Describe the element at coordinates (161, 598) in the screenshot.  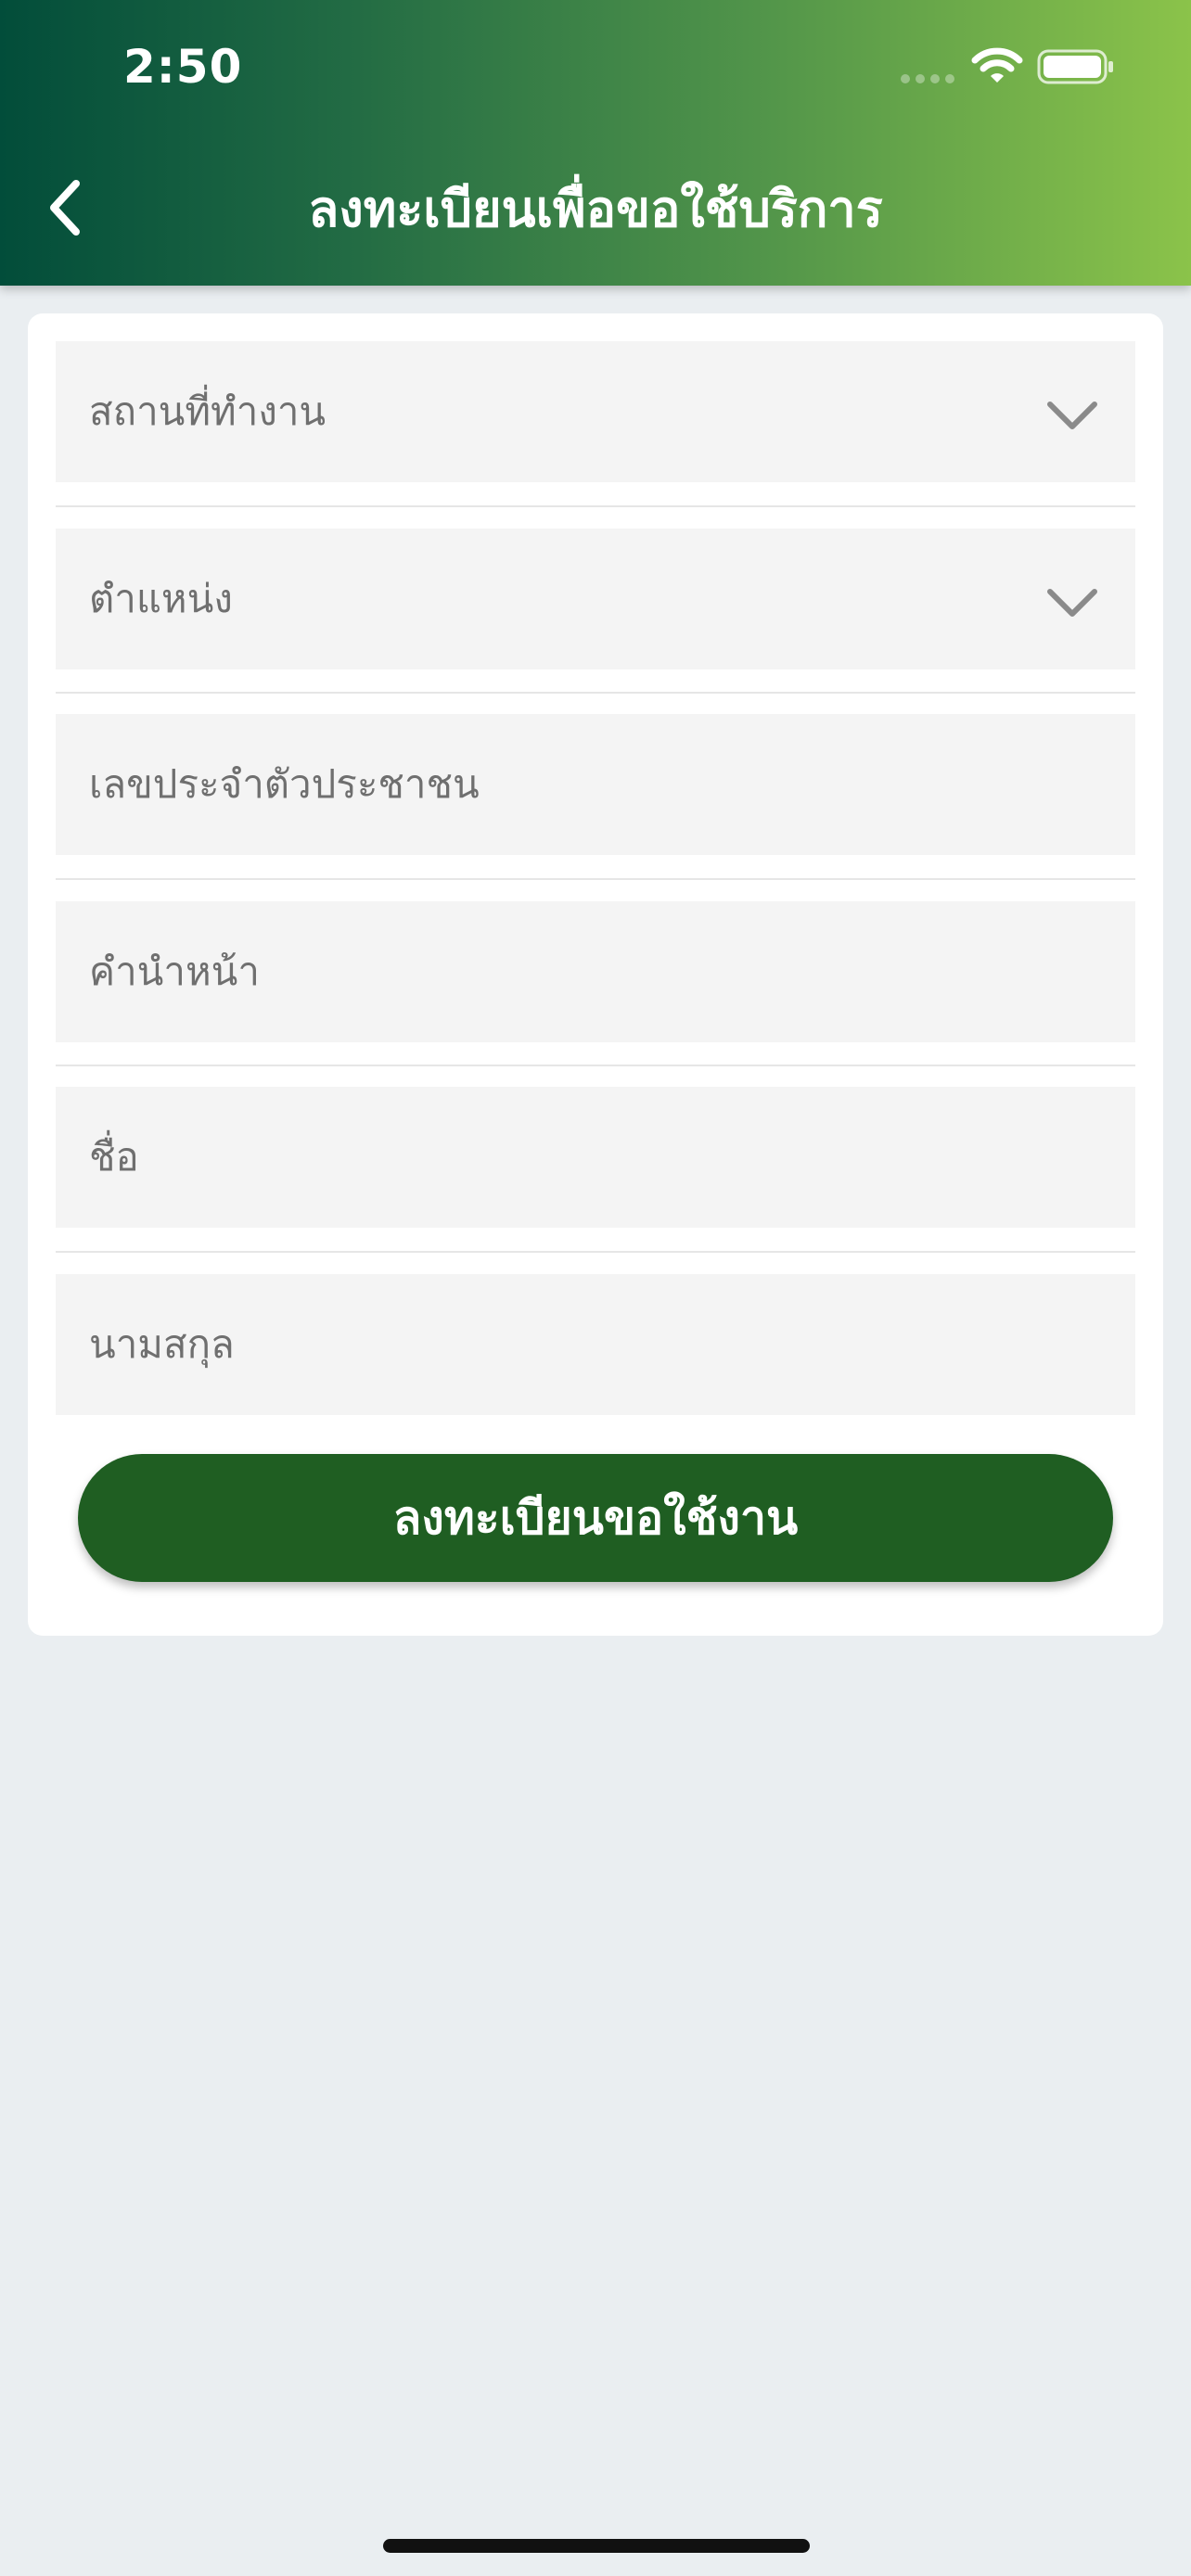
I see `position-label: ตำแหน่ง` at that location.